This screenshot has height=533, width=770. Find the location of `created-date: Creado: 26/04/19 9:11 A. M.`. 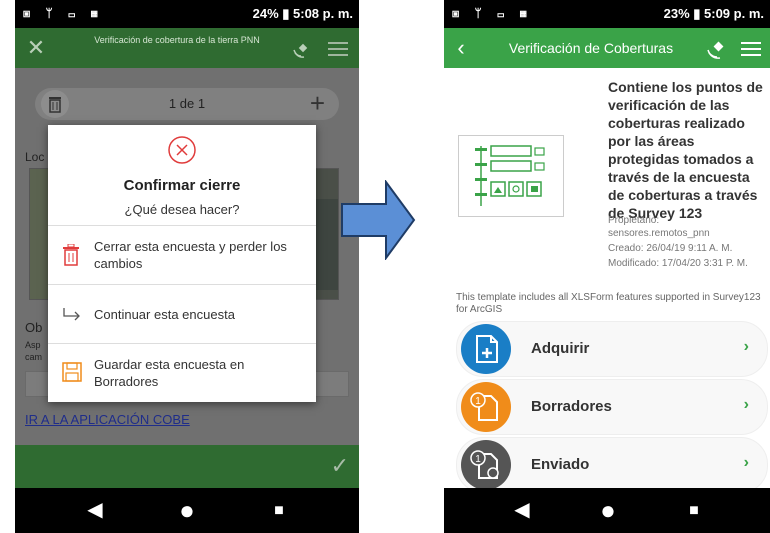

created-date: Creado: 26/04/19 9:11 A. M. is located at coordinates (670, 248).